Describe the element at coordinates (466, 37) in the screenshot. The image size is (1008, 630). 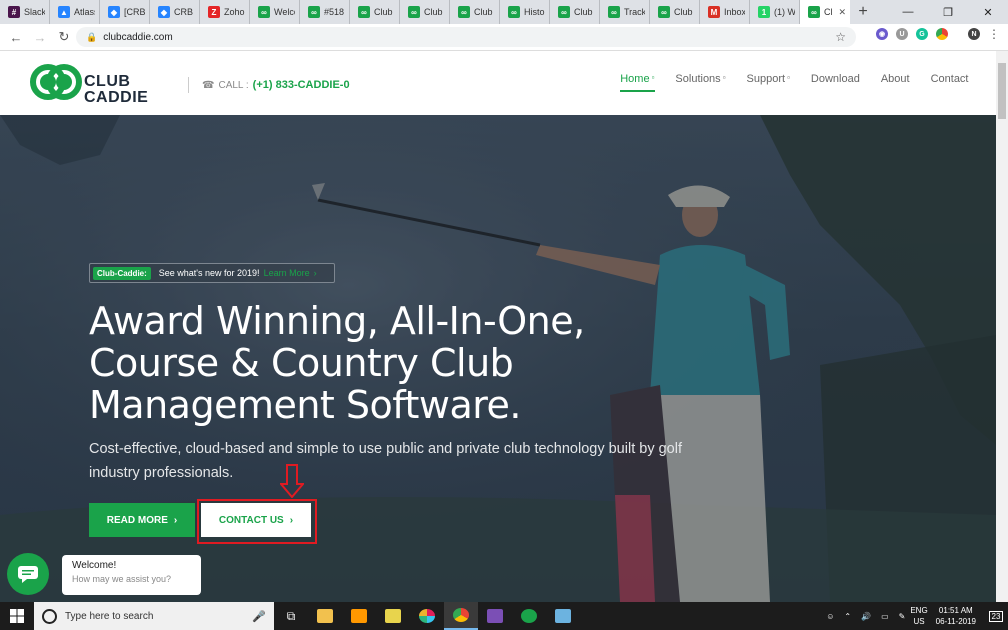
I see `address-bar: 🔒 clubcaddie.com ☆` at that location.